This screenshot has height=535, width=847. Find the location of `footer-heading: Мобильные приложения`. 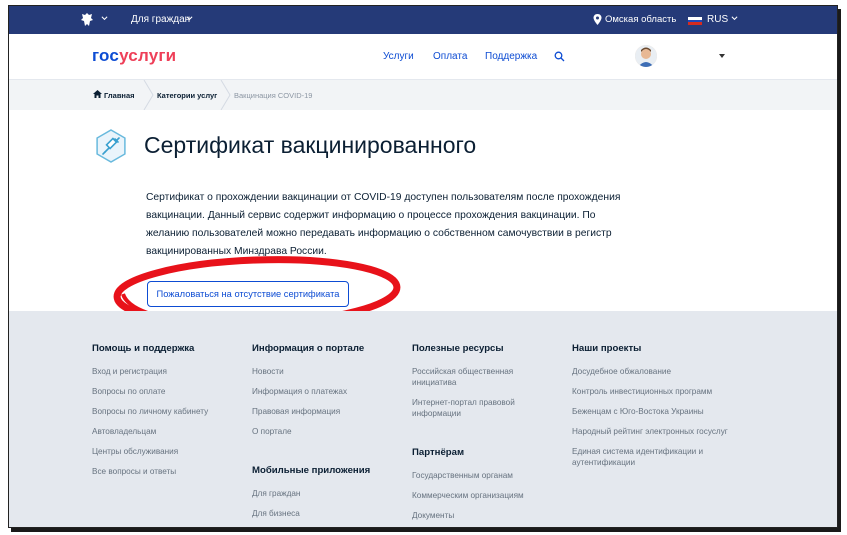

footer-heading: Мобильные приложения is located at coordinates (311, 470).